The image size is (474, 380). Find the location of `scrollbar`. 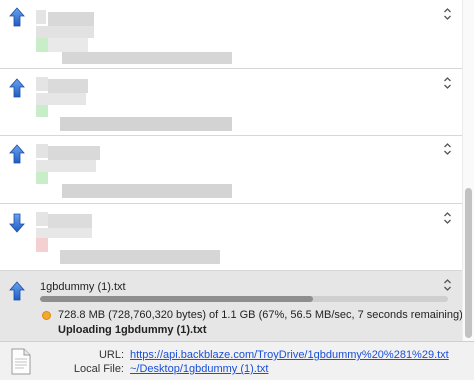

scrollbar is located at coordinates (468, 170).